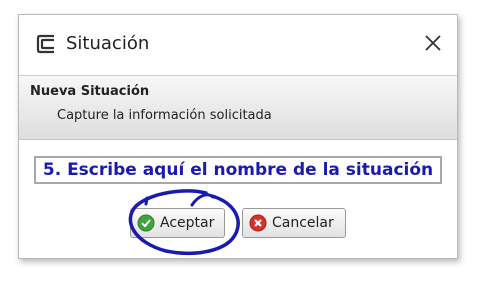  I want to click on check-circle-icon, so click(146, 223).